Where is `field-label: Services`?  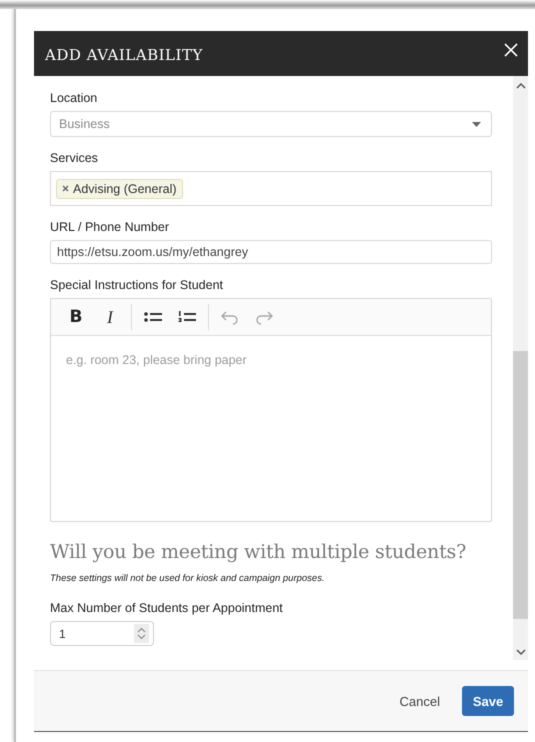
field-label: Services is located at coordinates (74, 158).